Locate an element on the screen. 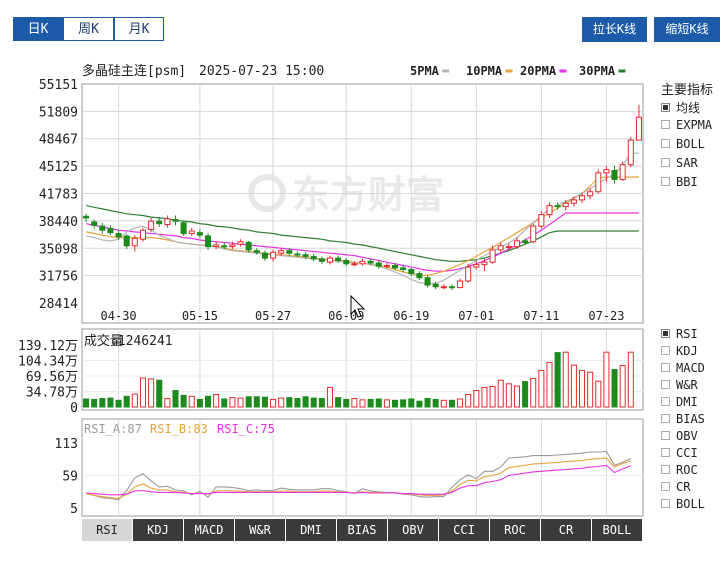  bottom-tab-obv: OBV is located at coordinates (413, 530).